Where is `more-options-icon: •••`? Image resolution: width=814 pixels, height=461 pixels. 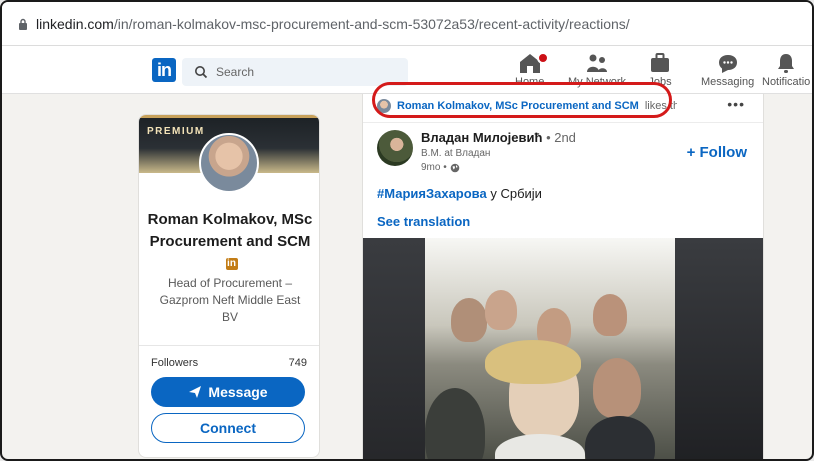 more-options-icon: ••• is located at coordinates (736, 104).